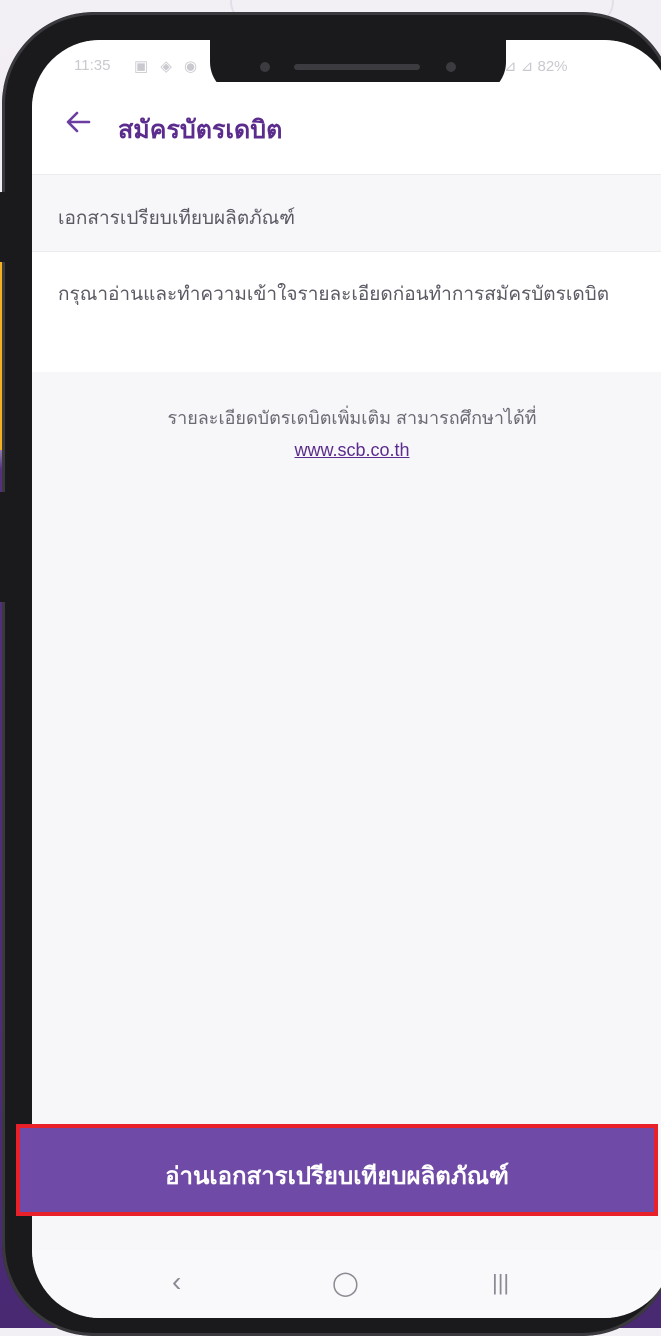  Describe the element at coordinates (500, 1283) in the screenshot. I see `nav-recents-button: |||` at that location.